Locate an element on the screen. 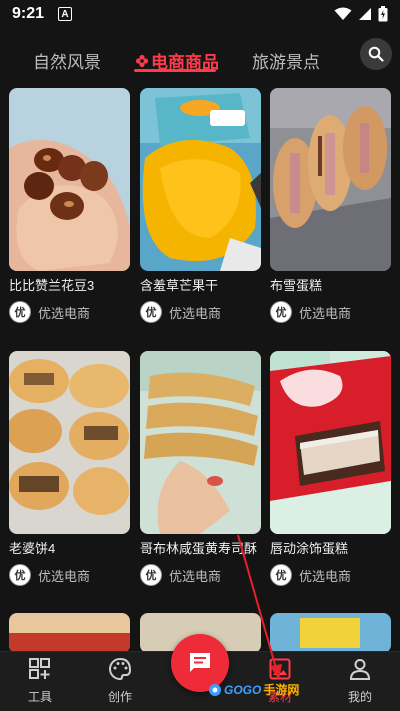  product-title: 唇动涂饰蛋糕 is located at coordinates (309, 548).